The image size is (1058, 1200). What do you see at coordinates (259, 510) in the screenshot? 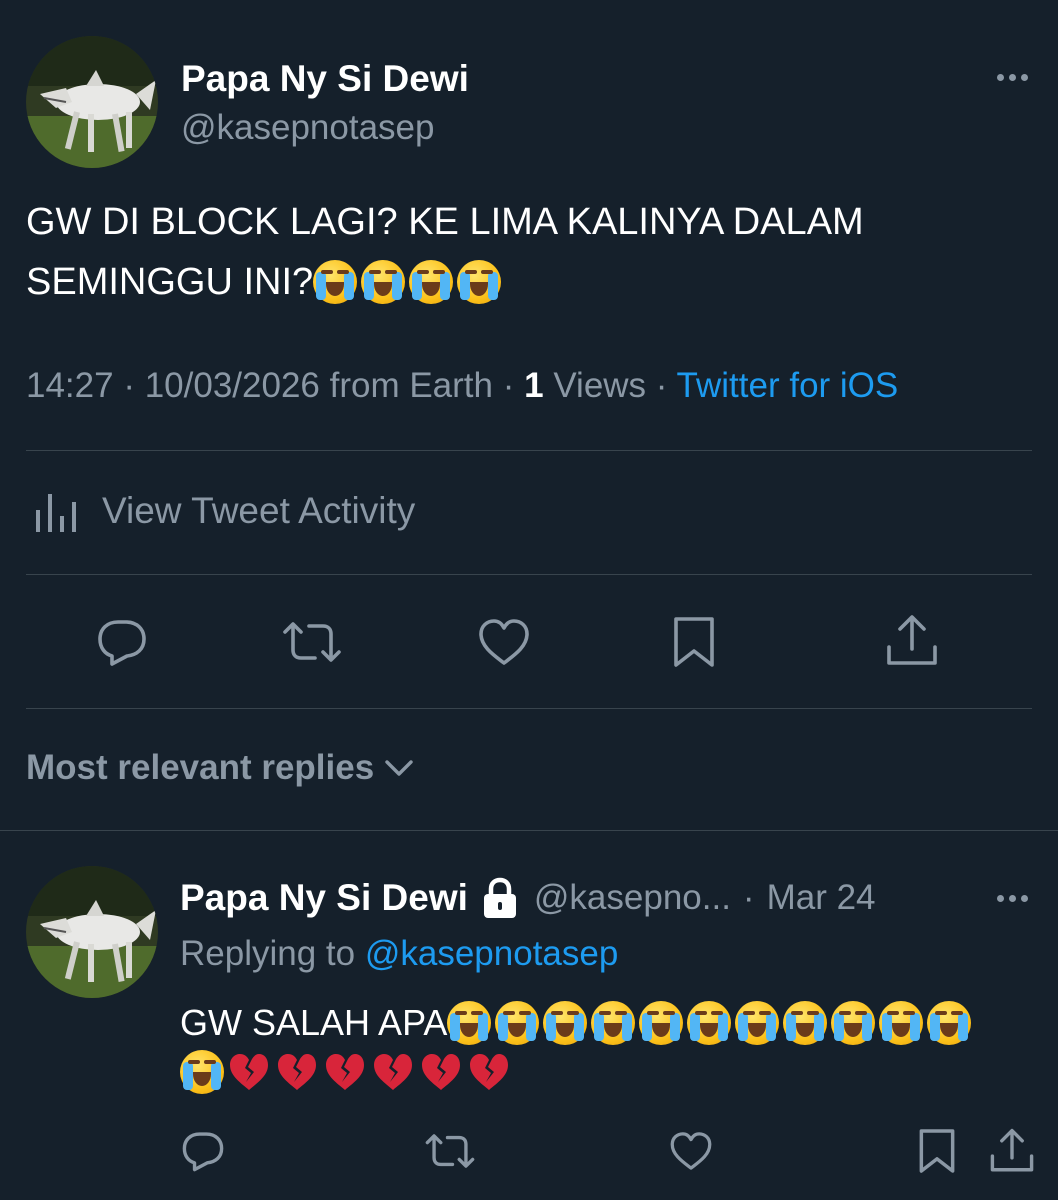
I see `view-tweet-activity-label: View Tweet Activity` at bounding box center [259, 510].